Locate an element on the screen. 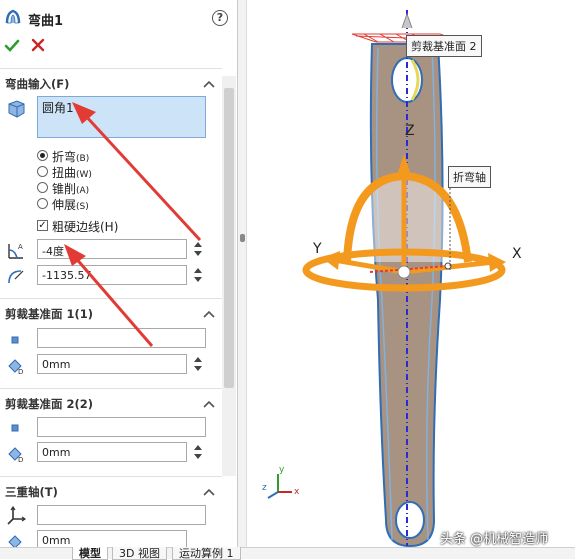  watermark-text: 头条 @机械智造师 is located at coordinates (494, 539).